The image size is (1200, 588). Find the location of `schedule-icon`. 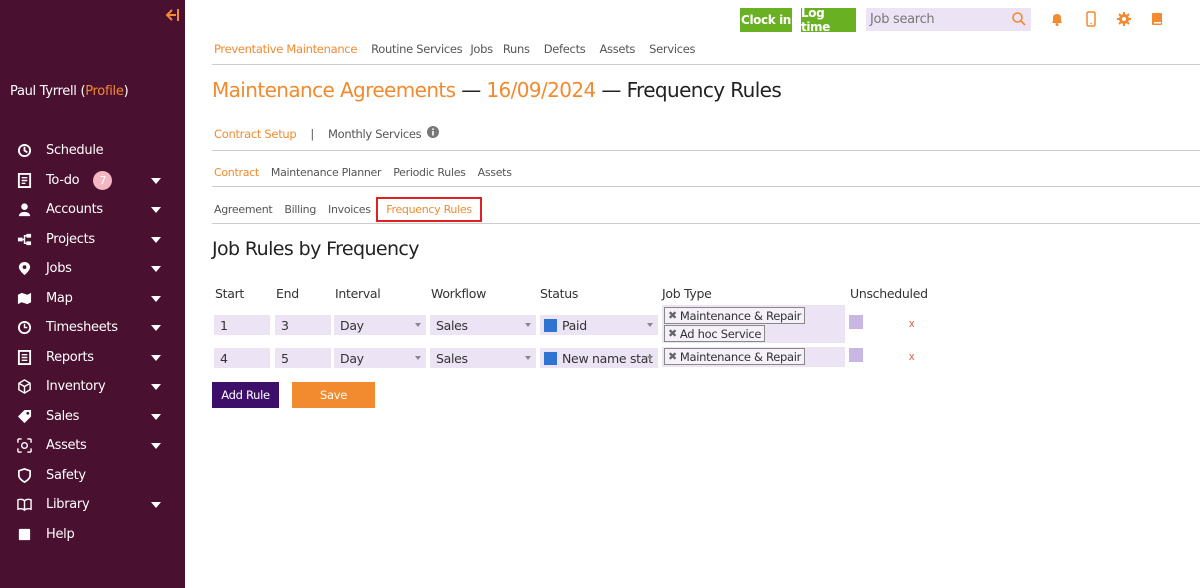

schedule-icon is located at coordinates (24, 151).